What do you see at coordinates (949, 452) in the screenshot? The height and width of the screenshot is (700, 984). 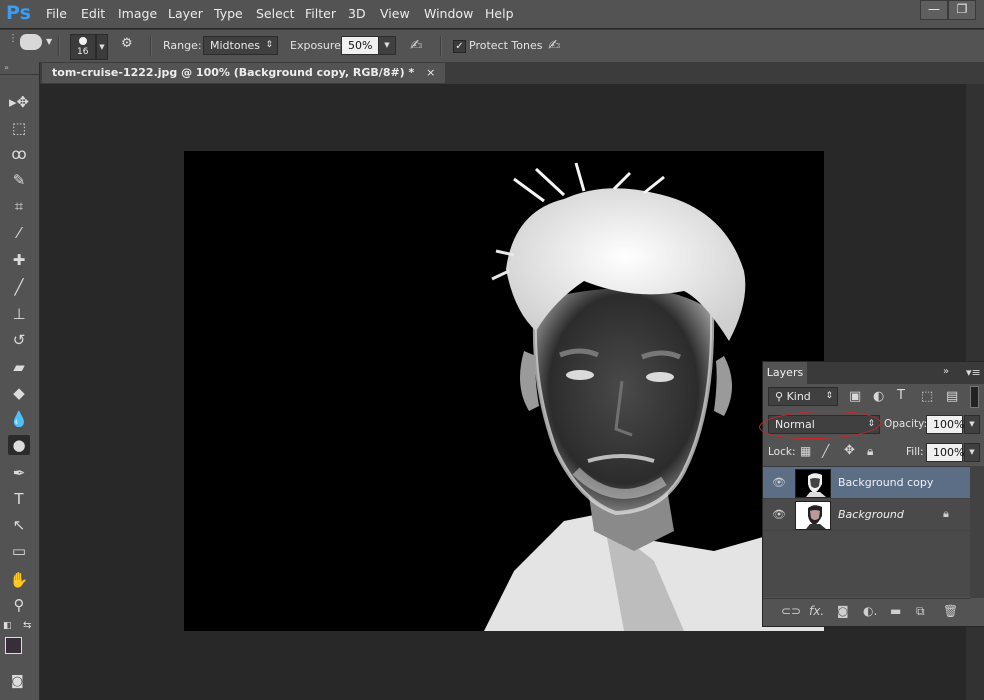 I see `fill-value: 100%` at bounding box center [949, 452].